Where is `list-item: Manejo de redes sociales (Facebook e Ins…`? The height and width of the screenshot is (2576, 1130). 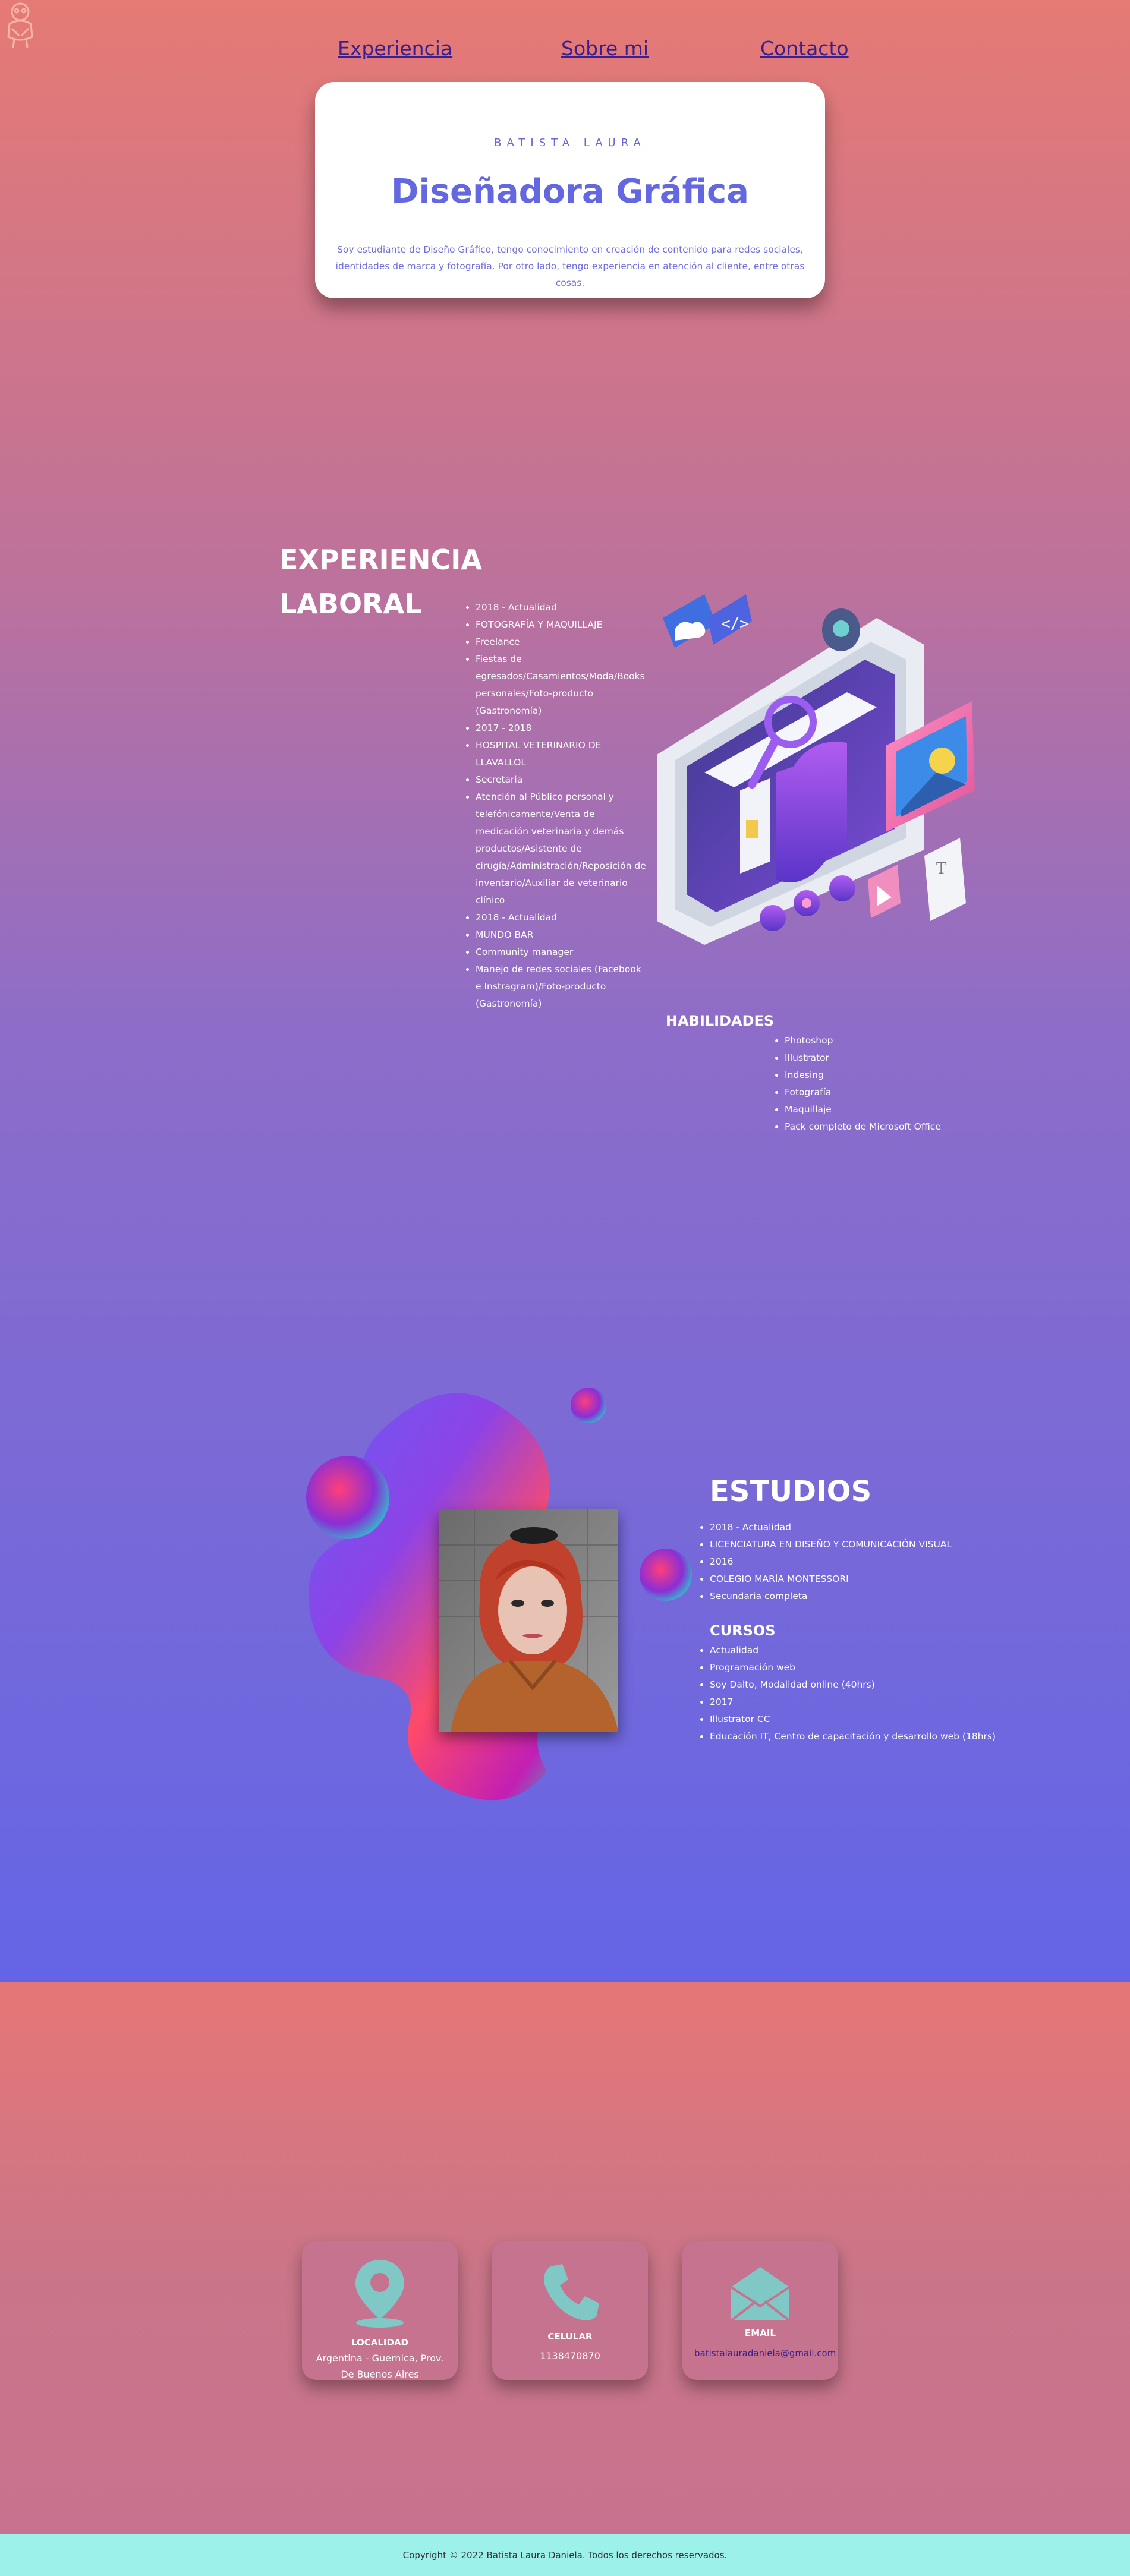 list-item: Manejo de redes sociales (Facebook e Ins… is located at coordinates (562, 987).